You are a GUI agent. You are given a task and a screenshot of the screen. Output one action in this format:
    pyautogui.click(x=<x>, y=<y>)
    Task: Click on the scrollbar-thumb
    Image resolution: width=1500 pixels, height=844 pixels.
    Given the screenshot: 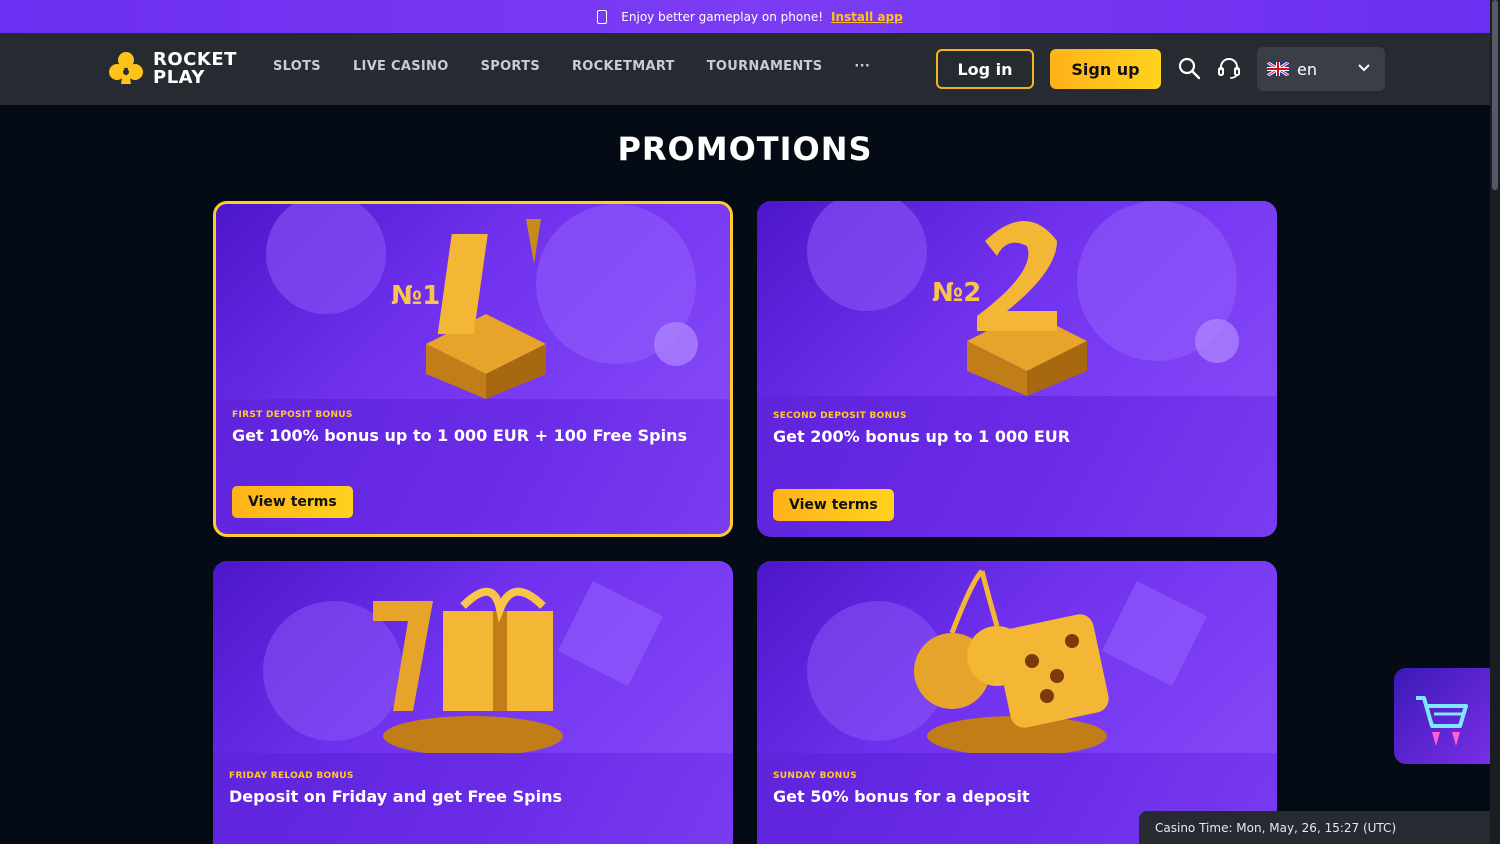 What is the action you would take?
    pyautogui.click(x=1495, y=95)
    